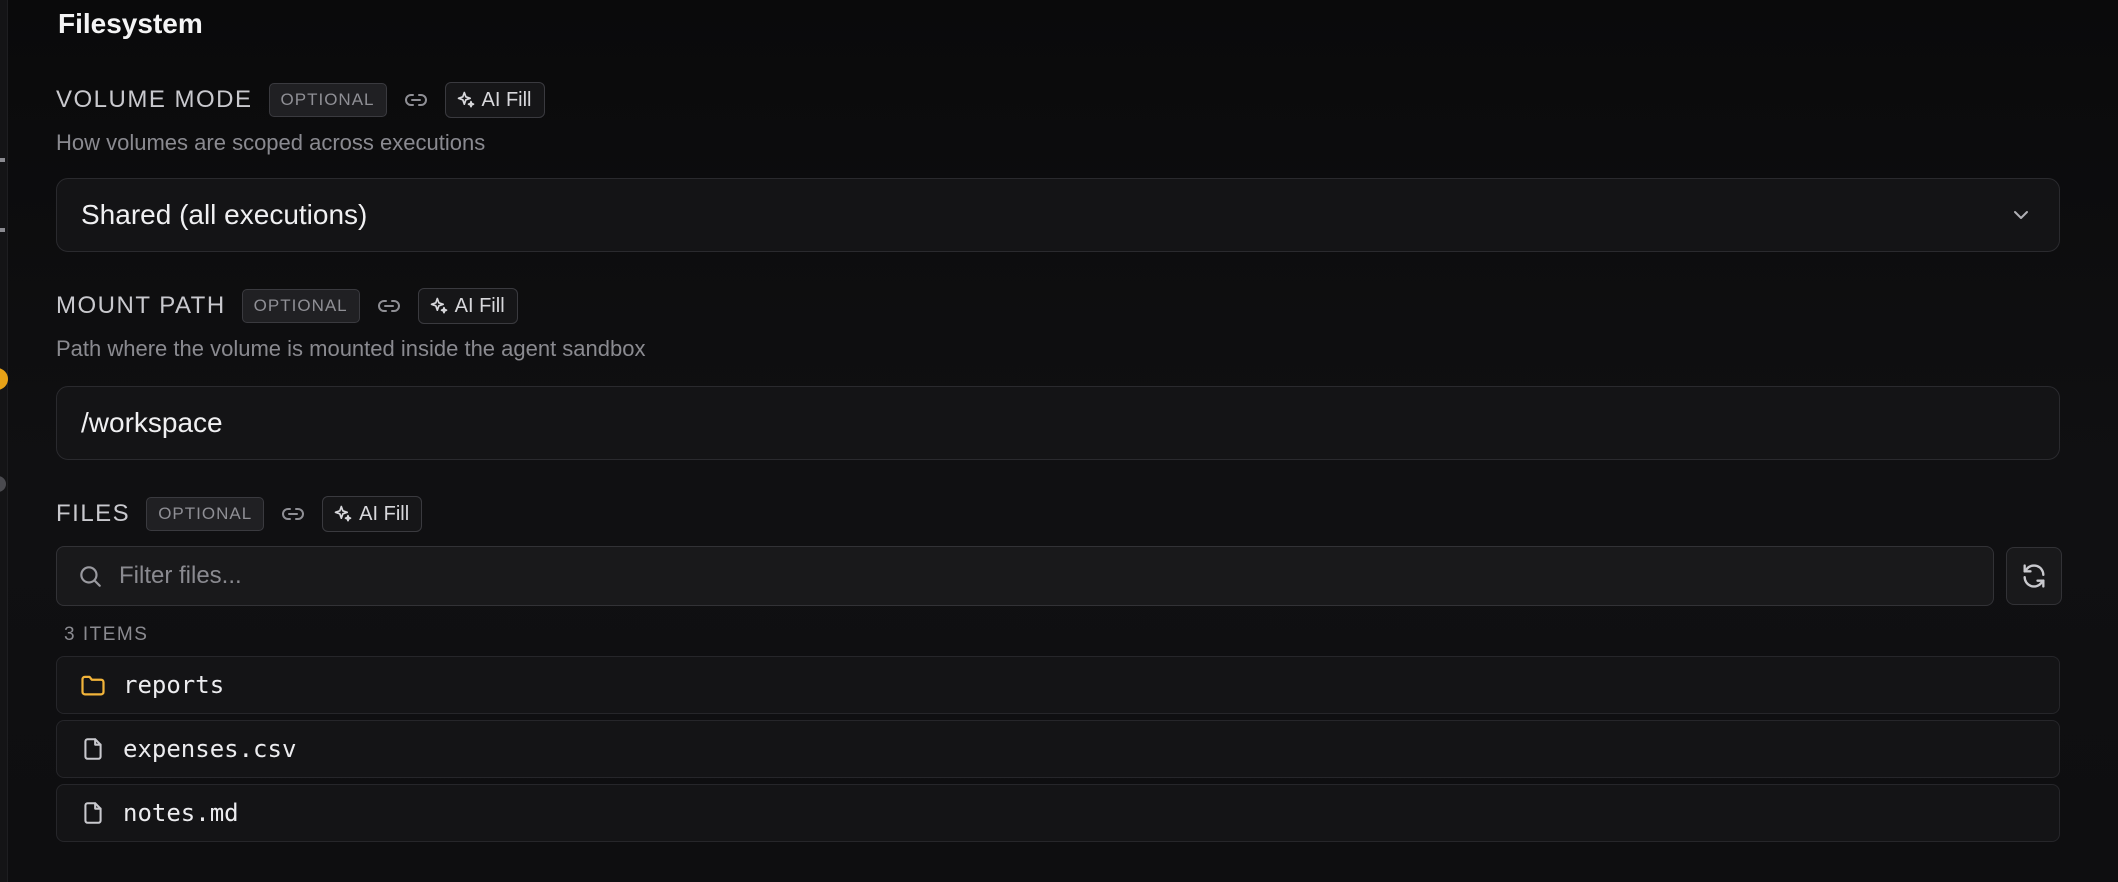 The width and height of the screenshot is (2118, 882). What do you see at coordinates (141, 305) in the screenshot?
I see `mount-path-label: MOUNT PATH` at bounding box center [141, 305].